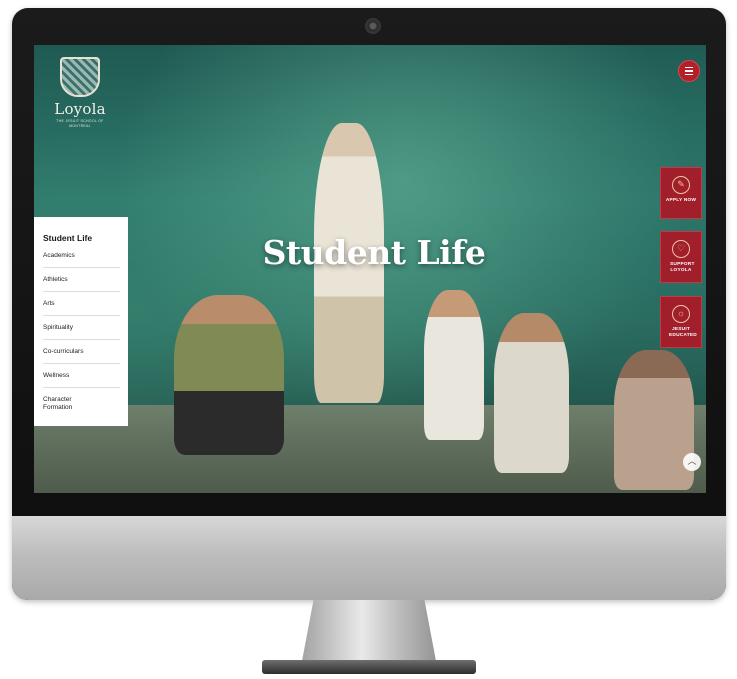 The width and height of the screenshot is (737, 679). I want to click on support-loyola-button: ♡ SUPPORT LOYOLA, so click(681, 257).